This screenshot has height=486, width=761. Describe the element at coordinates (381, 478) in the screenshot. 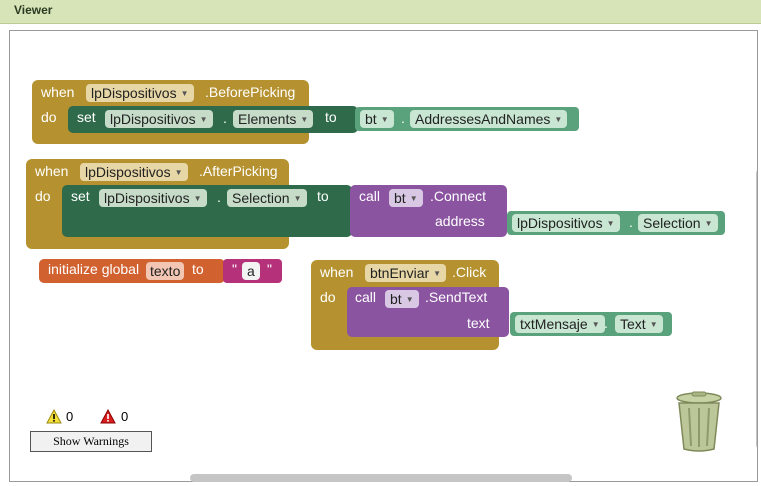

I see `horizontal-scrollbar` at that location.